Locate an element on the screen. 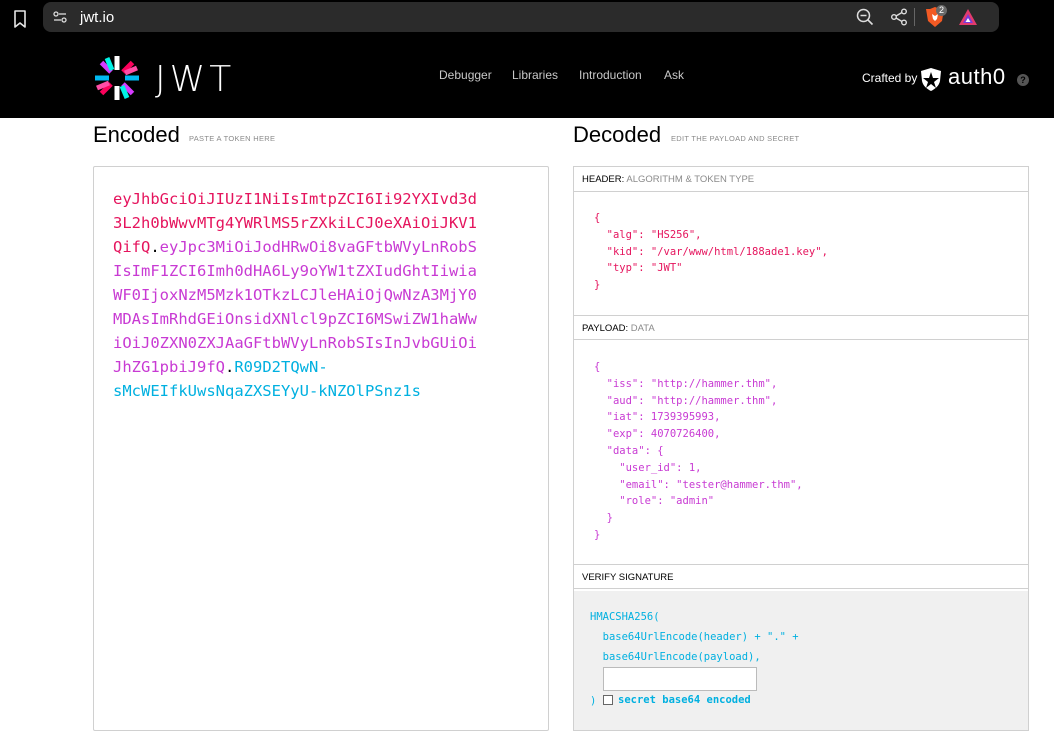 This screenshot has height=748, width=1054. payload-section-label: PAYLOAD: is located at coordinates (605, 328).